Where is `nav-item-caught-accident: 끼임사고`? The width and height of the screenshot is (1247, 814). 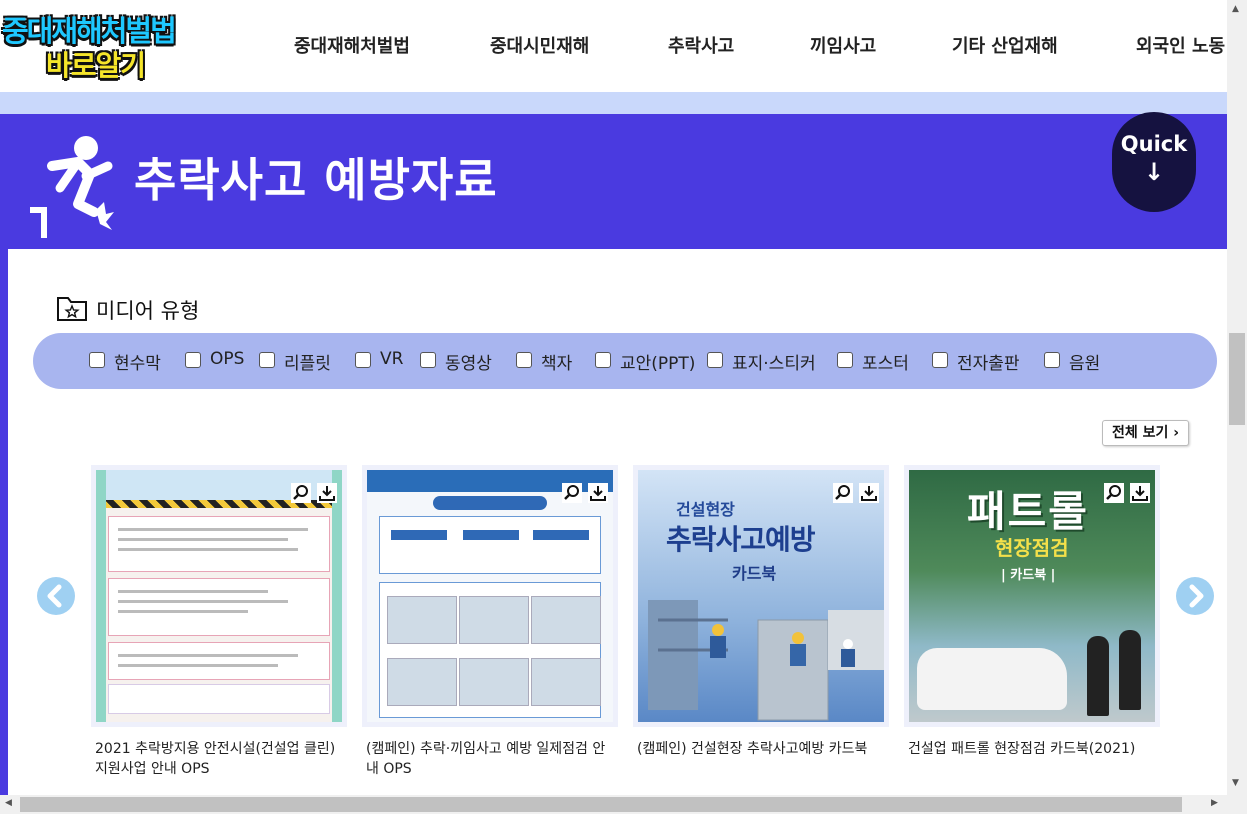 nav-item-caught-accident: 끼임사고 is located at coordinates (843, 45).